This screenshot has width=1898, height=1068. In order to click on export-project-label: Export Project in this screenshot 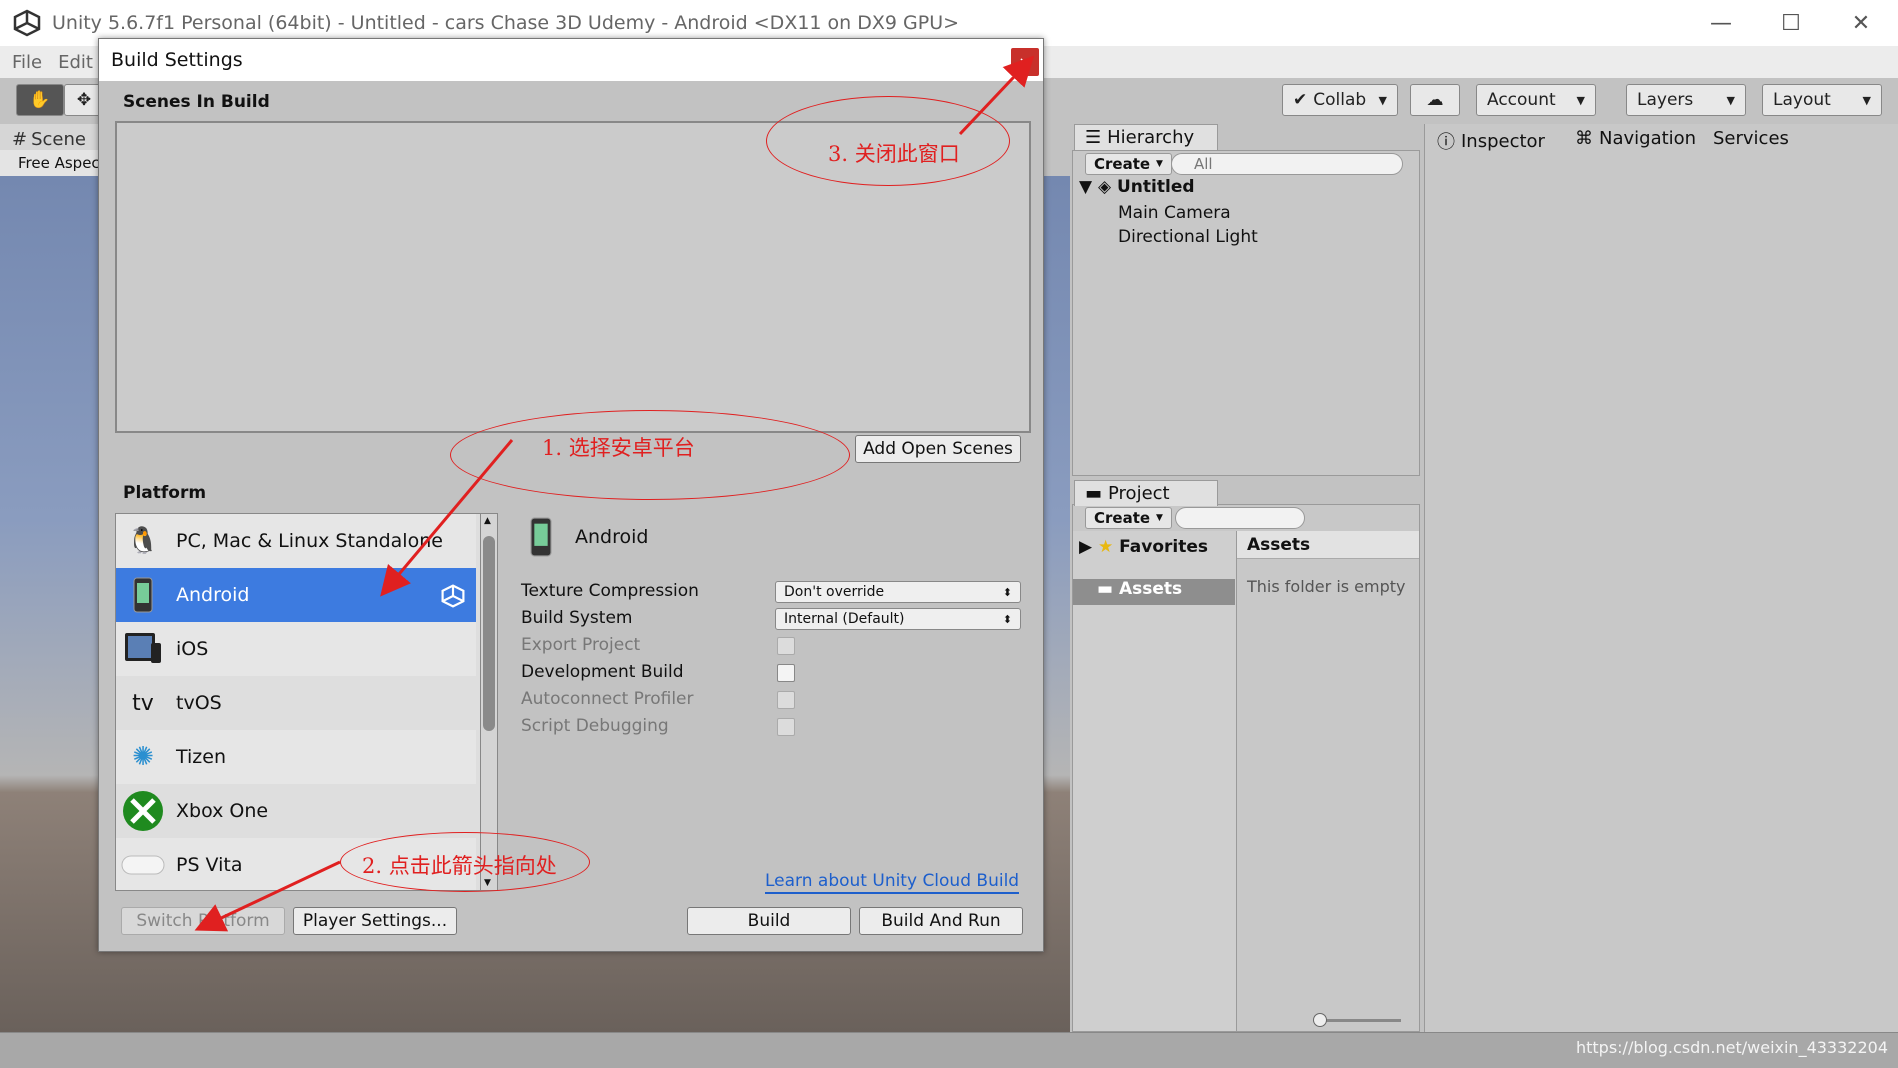, I will do `click(581, 645)`.